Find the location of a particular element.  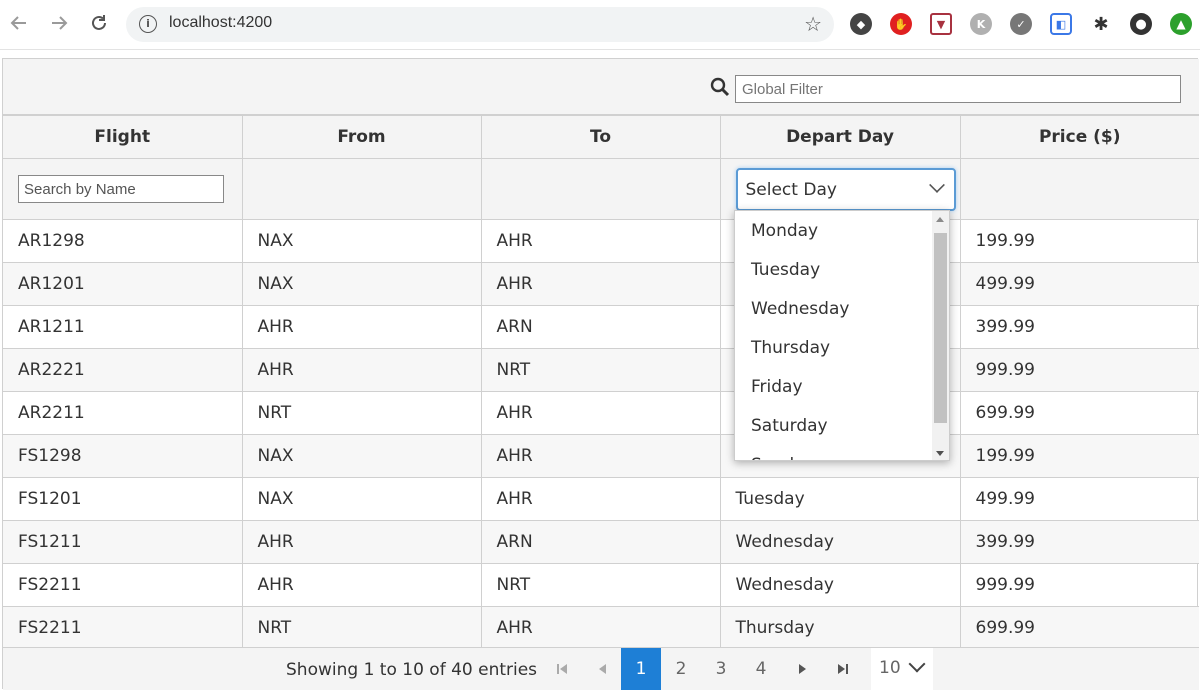

back-icon is located at coordinates (19, 23).